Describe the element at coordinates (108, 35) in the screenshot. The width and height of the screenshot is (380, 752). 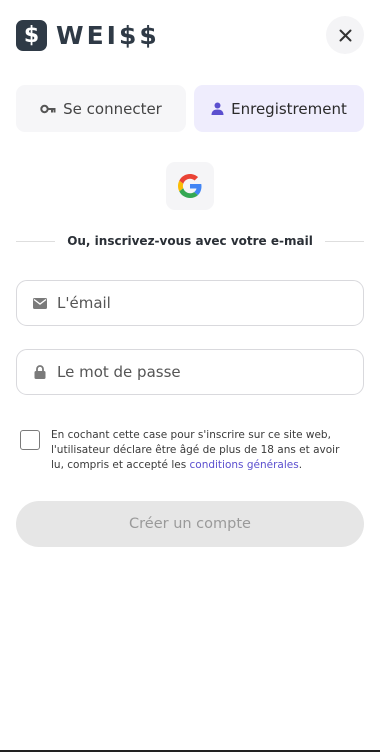
I see `logo-text: WEI$$` at that location.